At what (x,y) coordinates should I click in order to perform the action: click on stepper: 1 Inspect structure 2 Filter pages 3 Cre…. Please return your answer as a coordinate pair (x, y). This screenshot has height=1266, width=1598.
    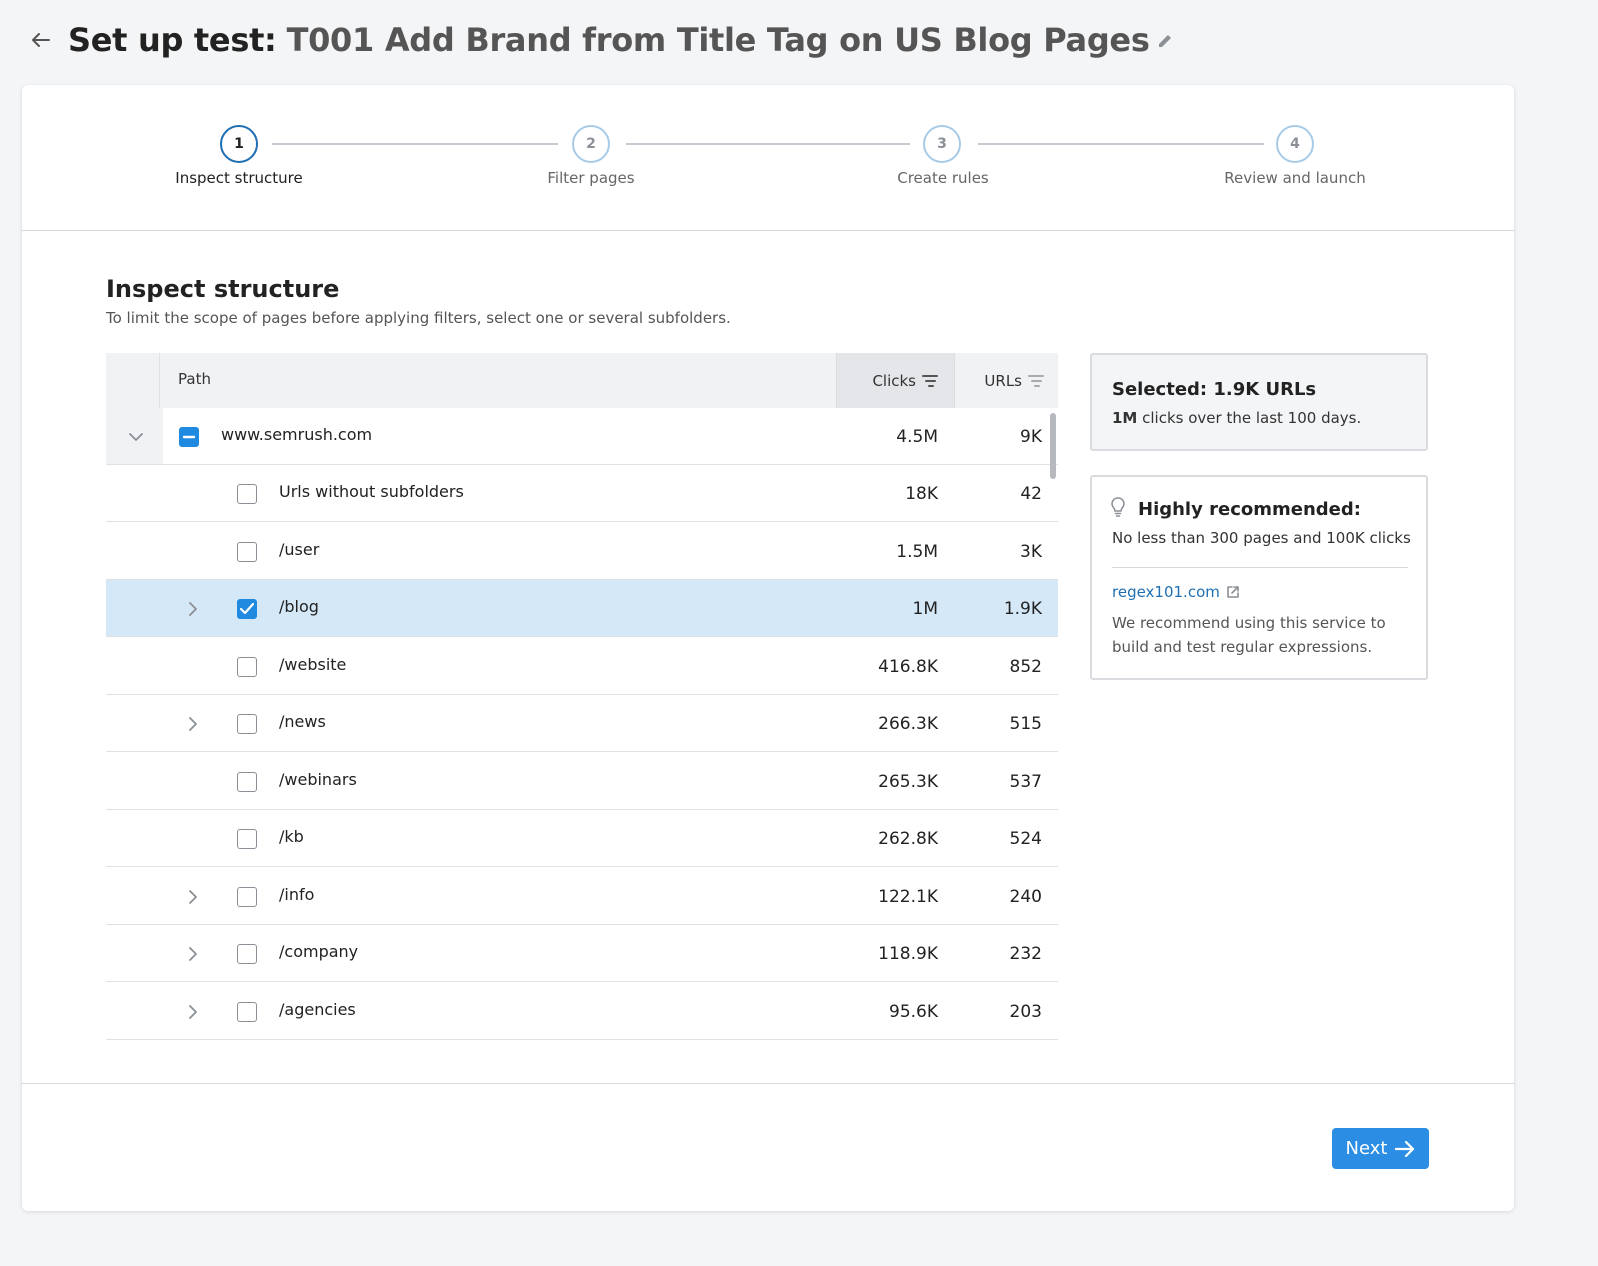
    Looking at the image, I should click on (768, 158).